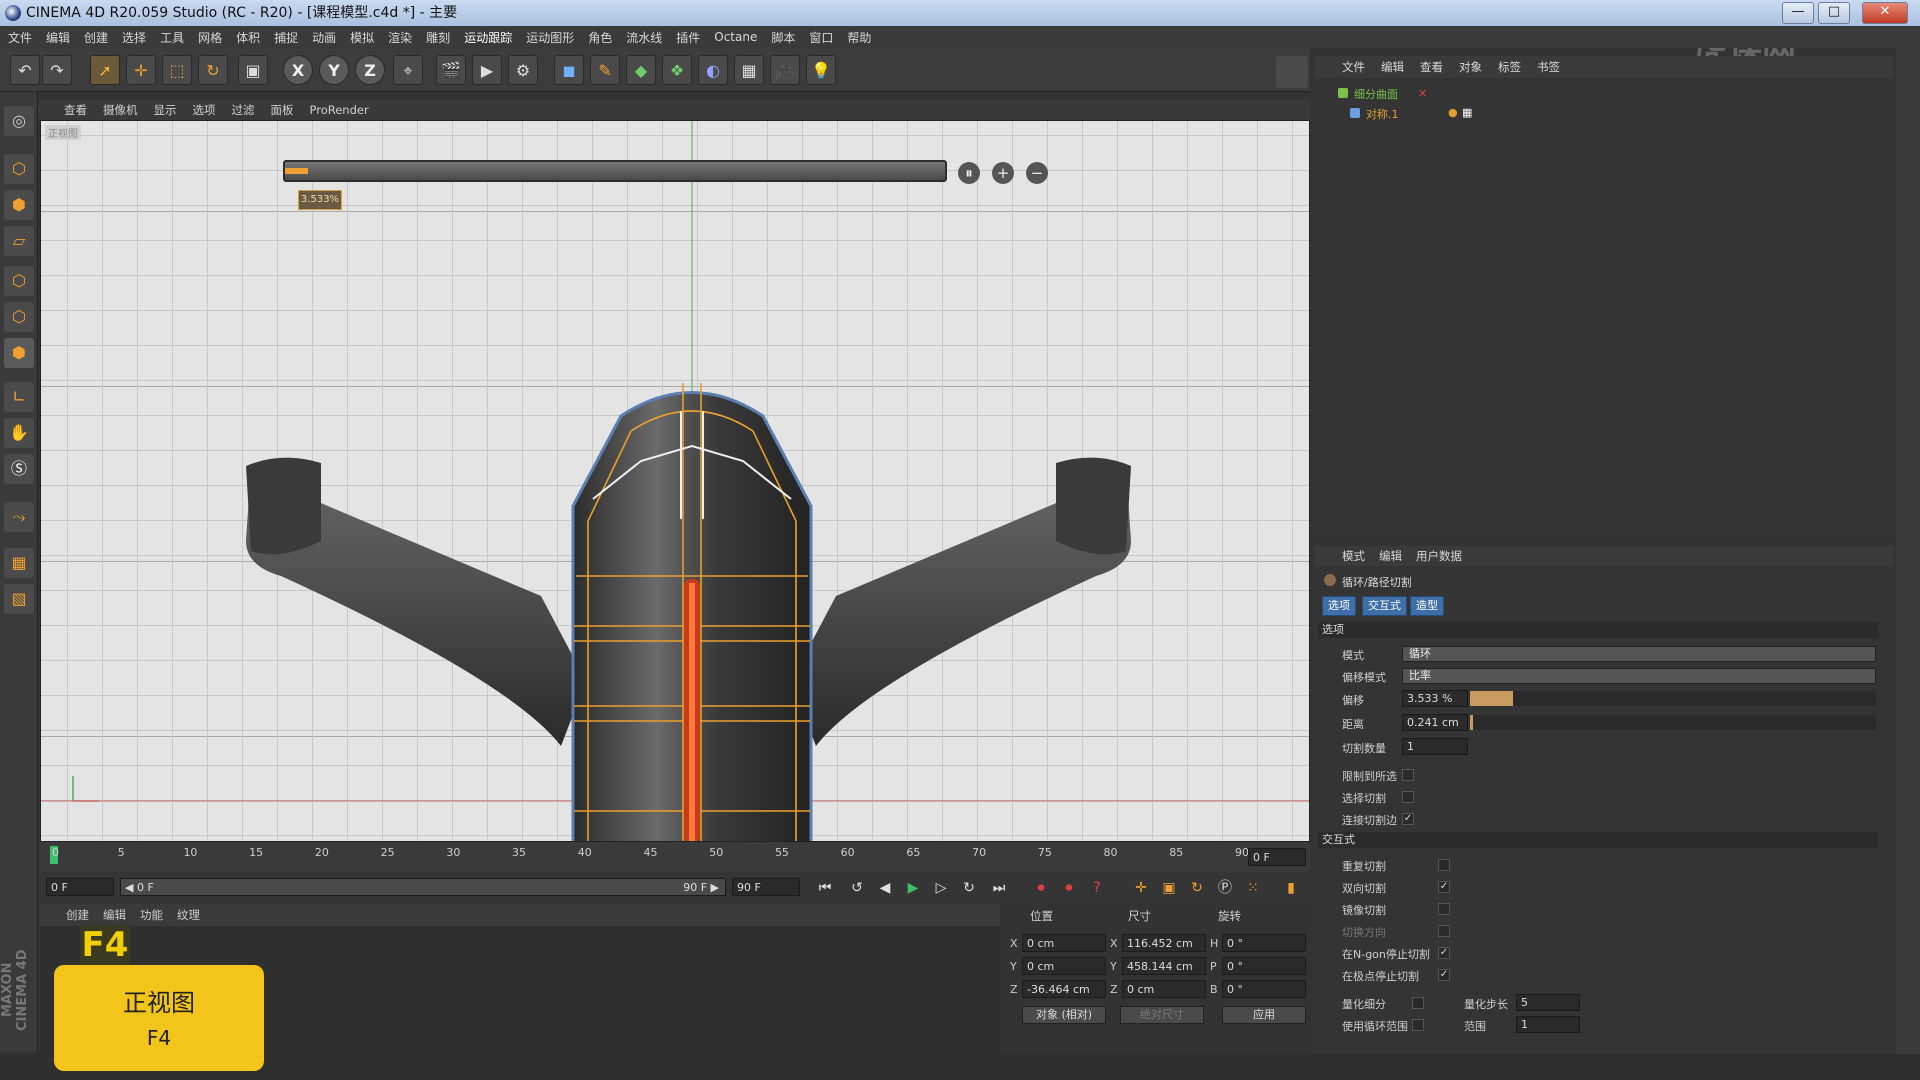  Describe the element at coordinates (77, 915) in the screenshot. I see `material-menu-create: 创建` at that location.